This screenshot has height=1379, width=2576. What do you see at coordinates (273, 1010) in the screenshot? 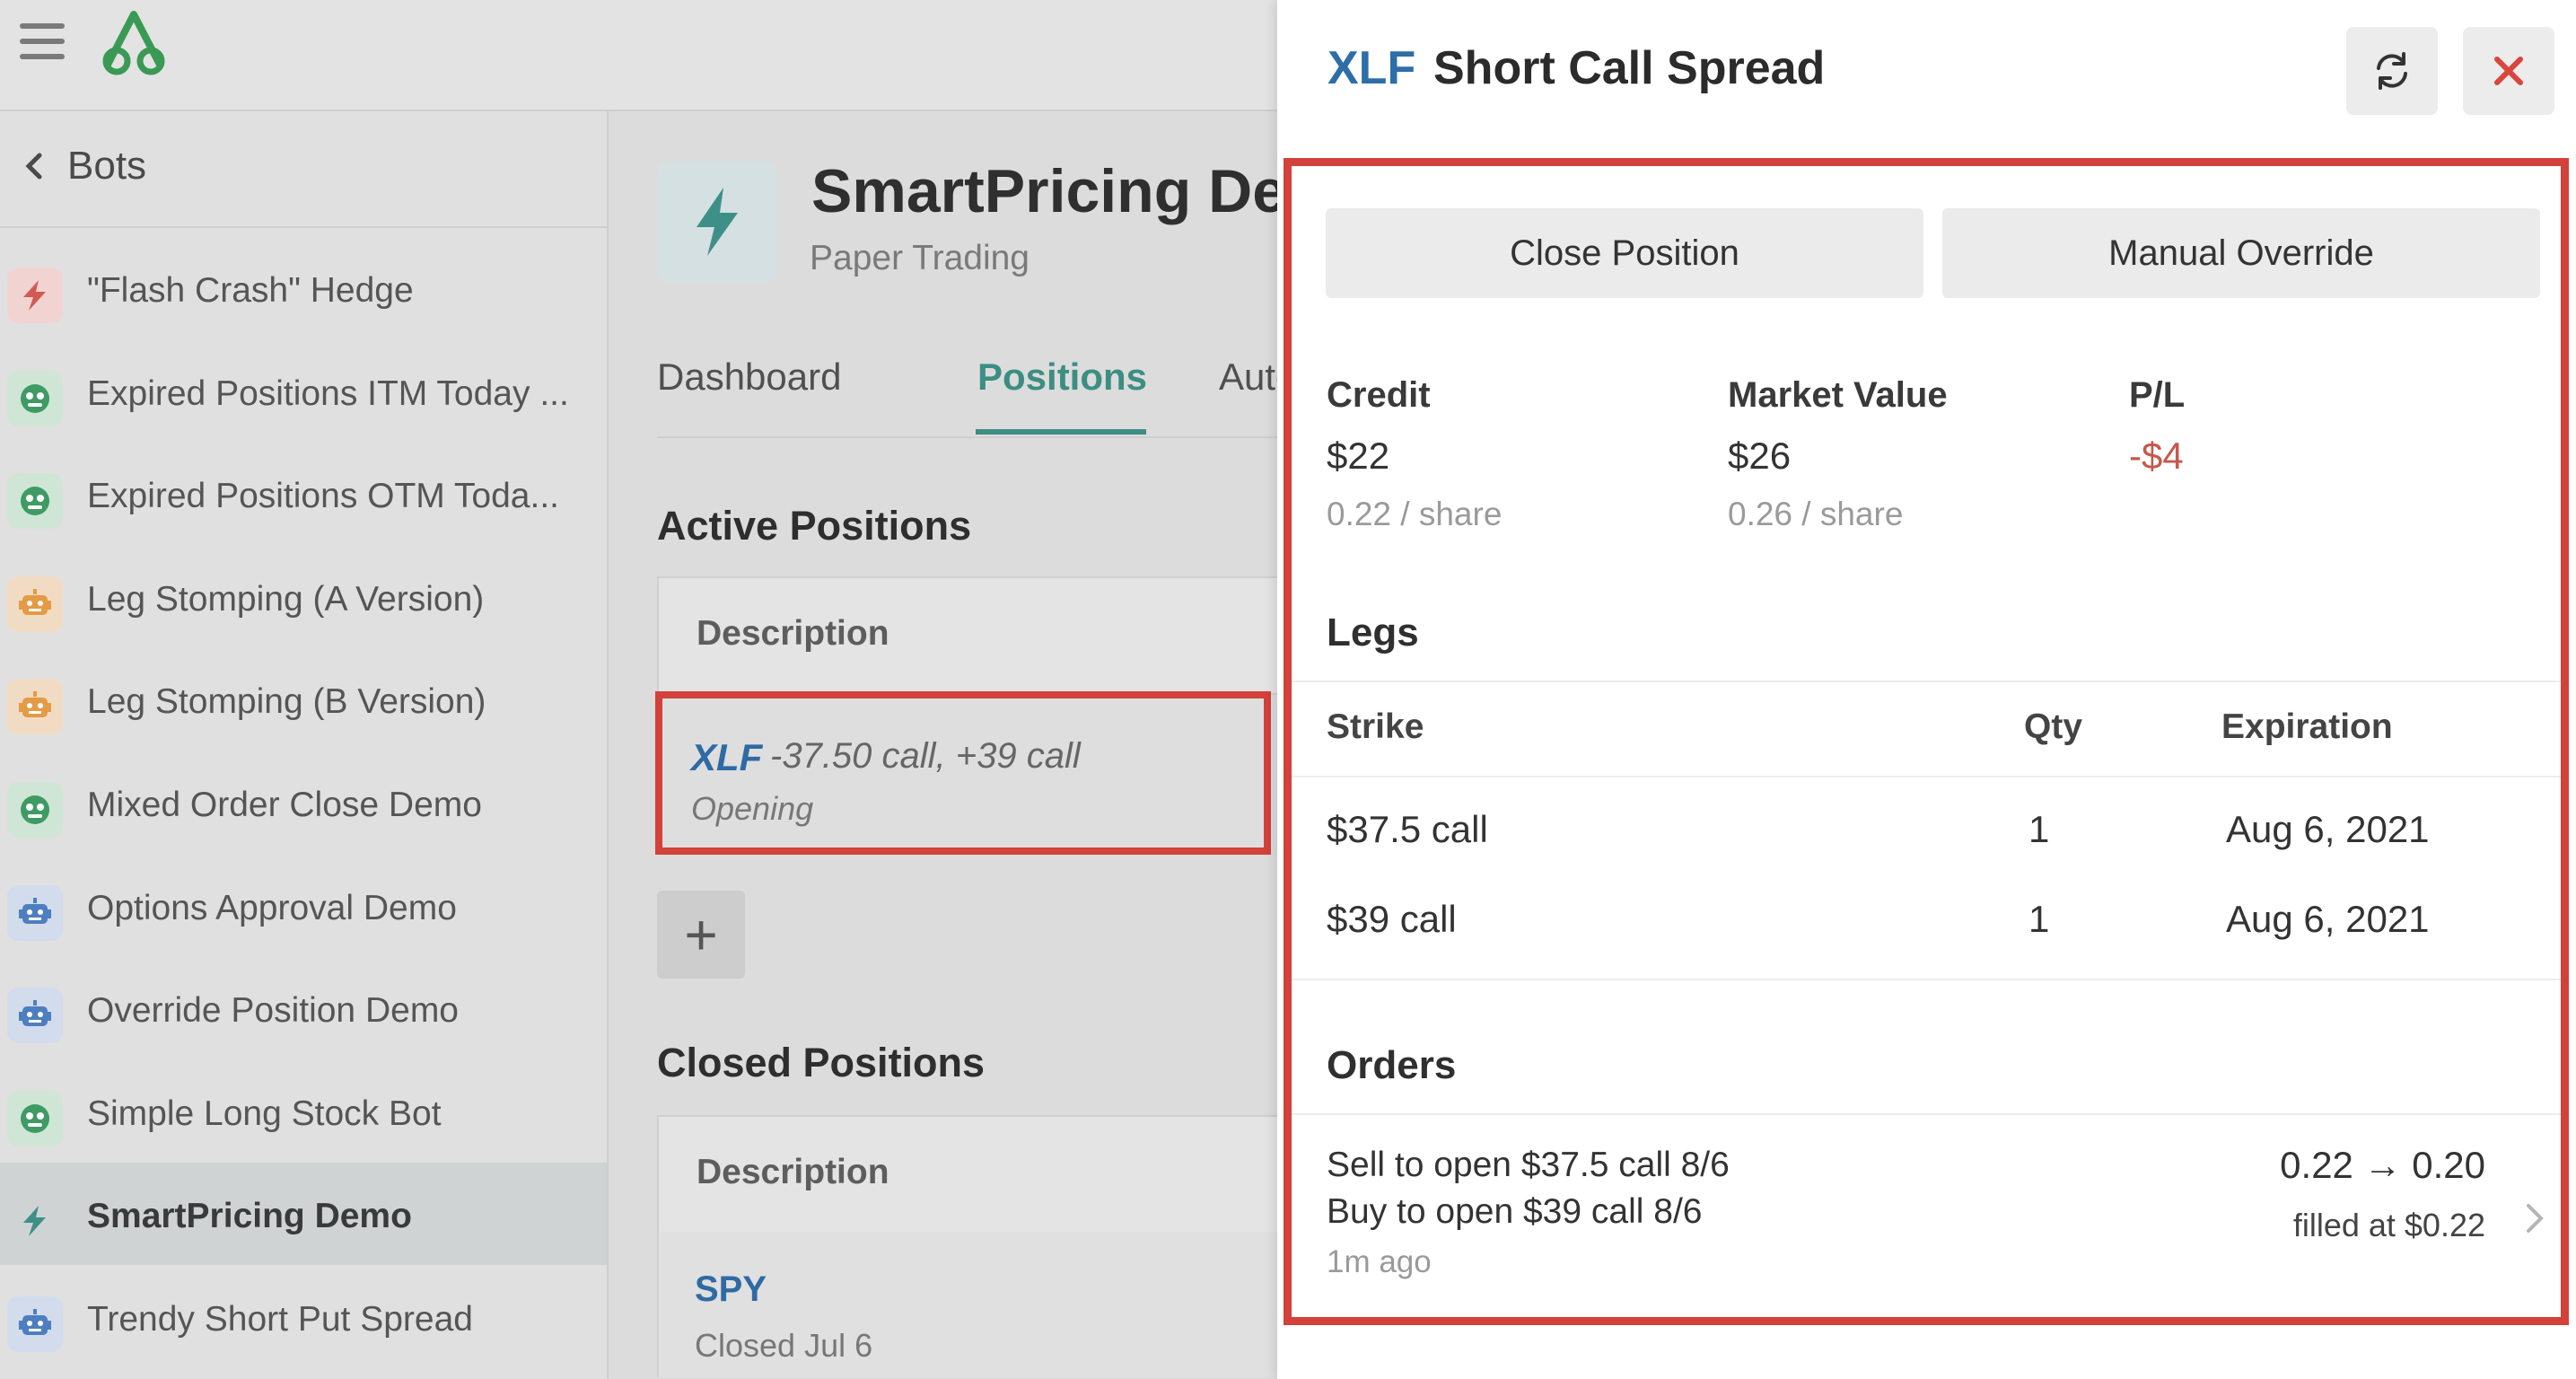
I see `sidebar-bot-label: Override Position Demo` at bounding box center [273, 1010].